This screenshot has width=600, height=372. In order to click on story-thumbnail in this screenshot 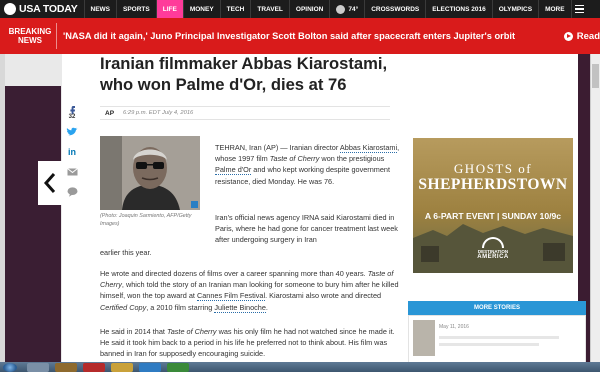, I will do `click(424, 338)`.